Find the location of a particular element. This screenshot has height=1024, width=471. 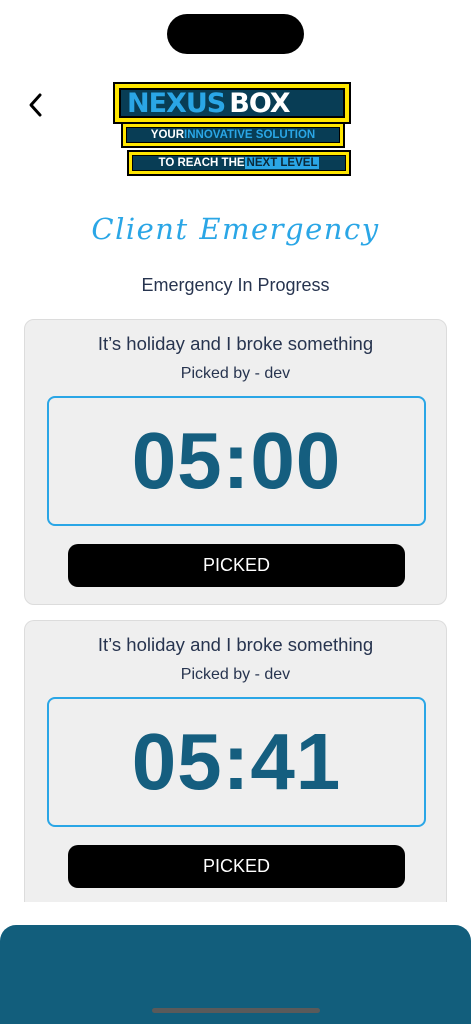

logo-wordmark: NEXUS BOX is located at coordinates (232, 103).